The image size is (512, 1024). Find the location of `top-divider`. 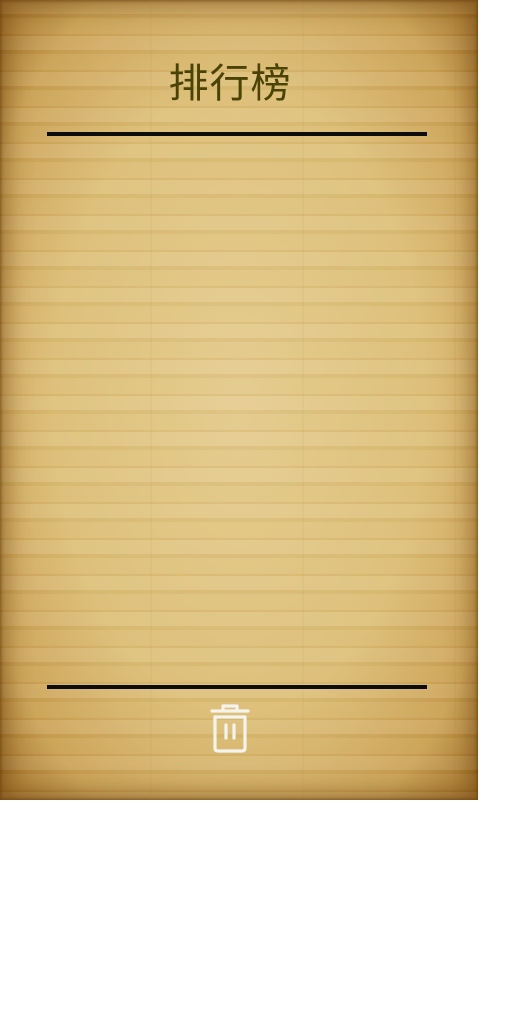

top-divider is located at coordinates (237, 134).